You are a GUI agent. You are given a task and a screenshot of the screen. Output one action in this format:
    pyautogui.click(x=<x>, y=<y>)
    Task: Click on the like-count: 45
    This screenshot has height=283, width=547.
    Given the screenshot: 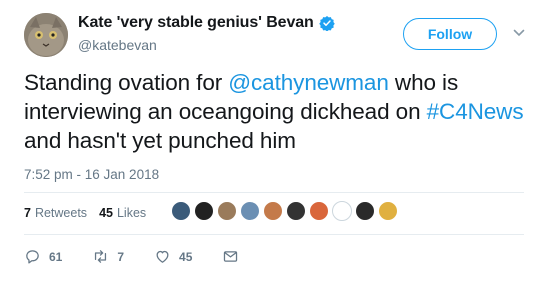 What is the action you would take?
    pyautogui.click(x=186, y=256)
    